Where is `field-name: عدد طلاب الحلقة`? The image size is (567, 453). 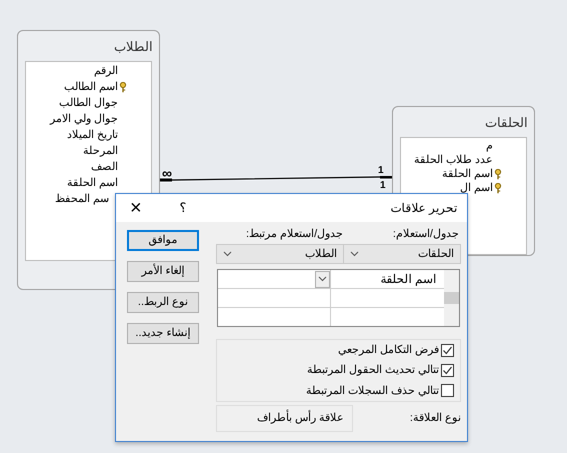 field-name: عدد طلاب الحلقة is located at coordinates (453, 160).